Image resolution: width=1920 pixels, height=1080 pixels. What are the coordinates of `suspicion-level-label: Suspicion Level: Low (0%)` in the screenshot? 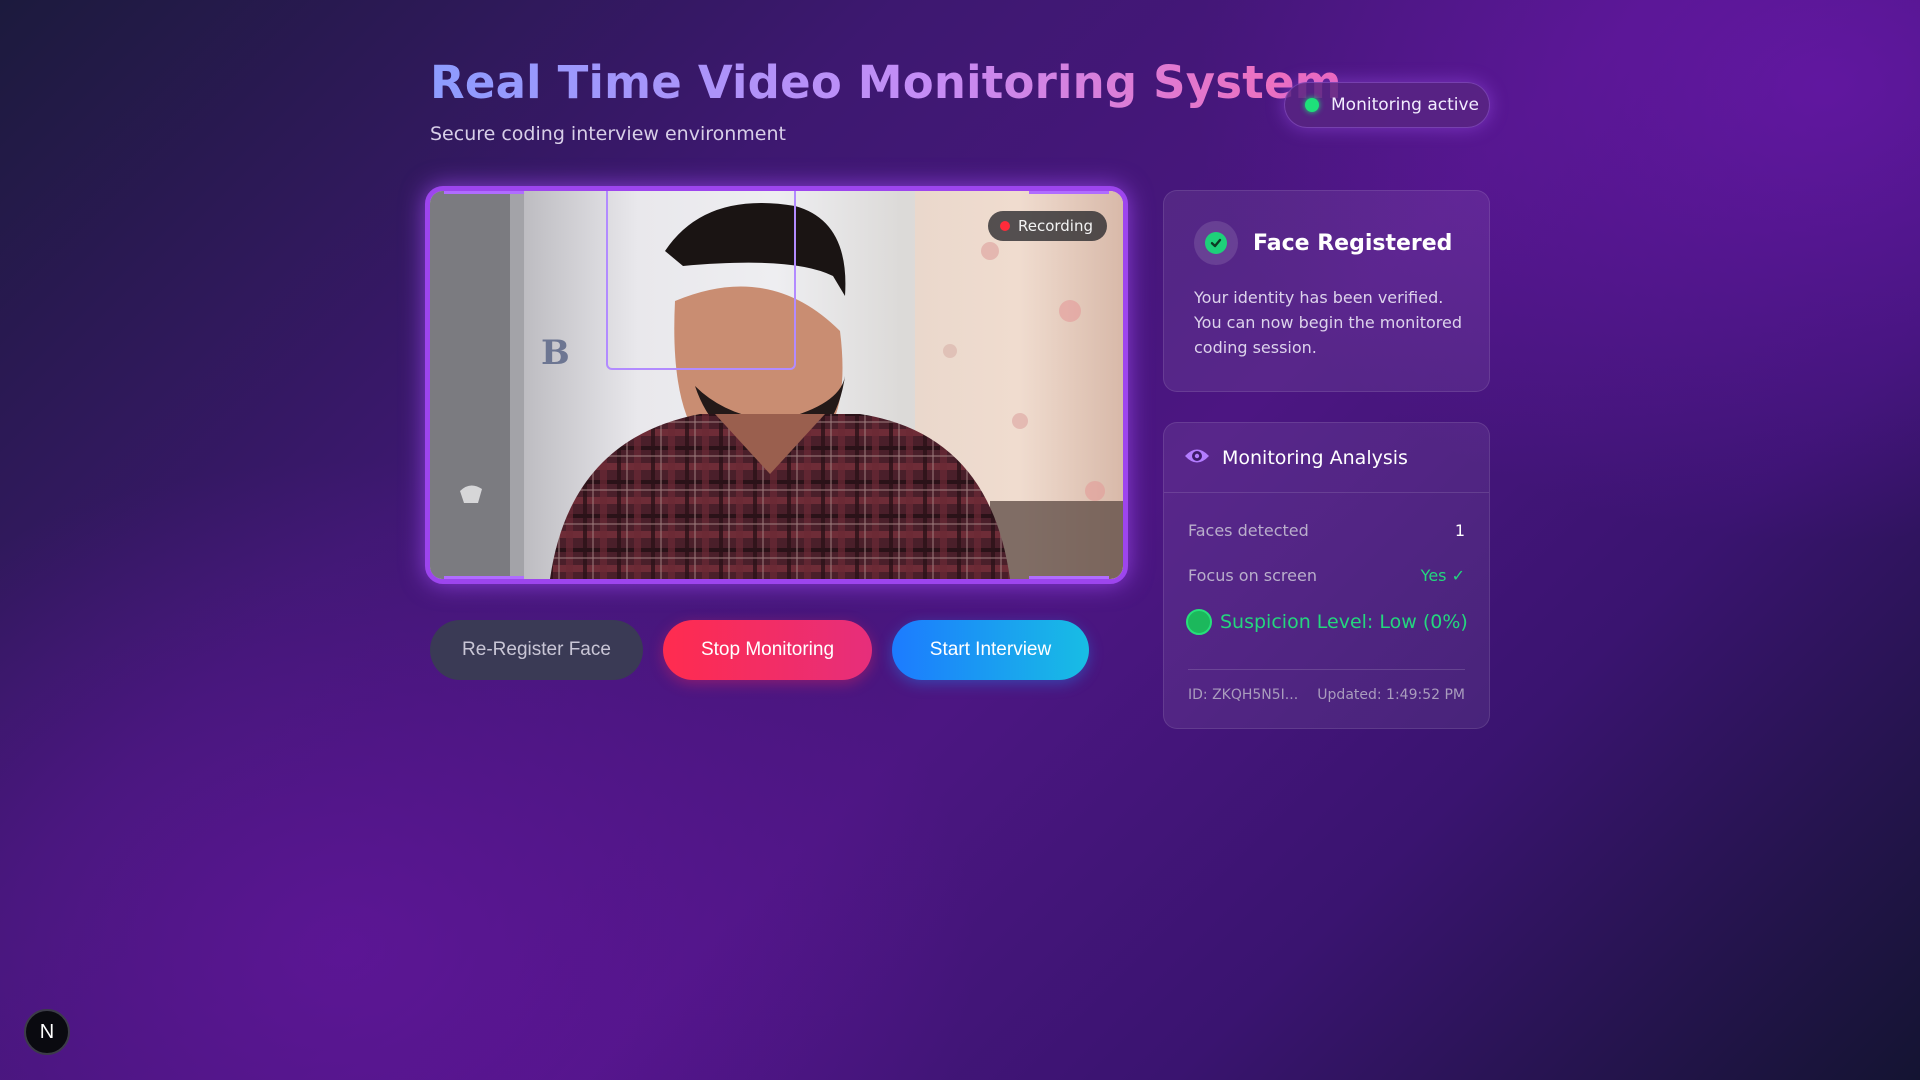 It's located at (1344, 622).